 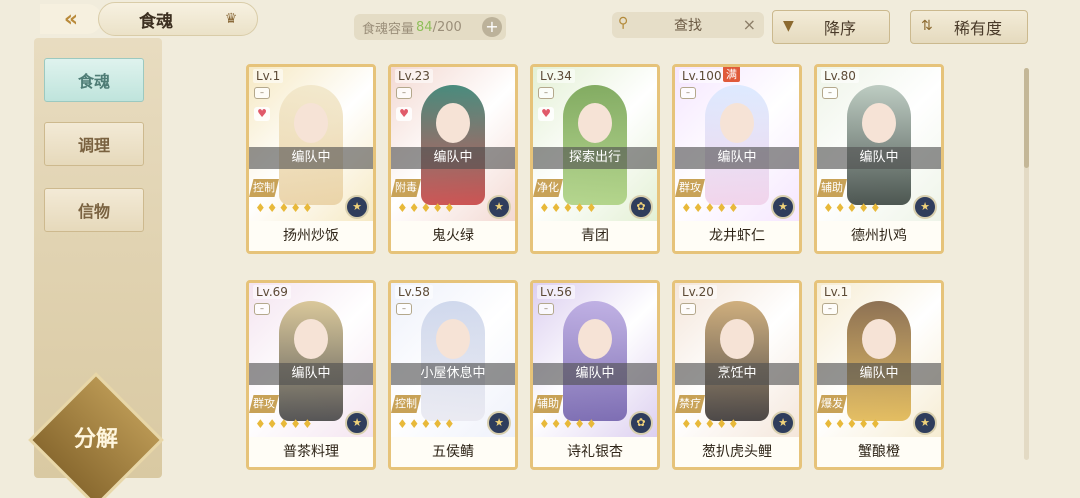 I want to click on card-level: Lv.23, so click(x=414, y=76).